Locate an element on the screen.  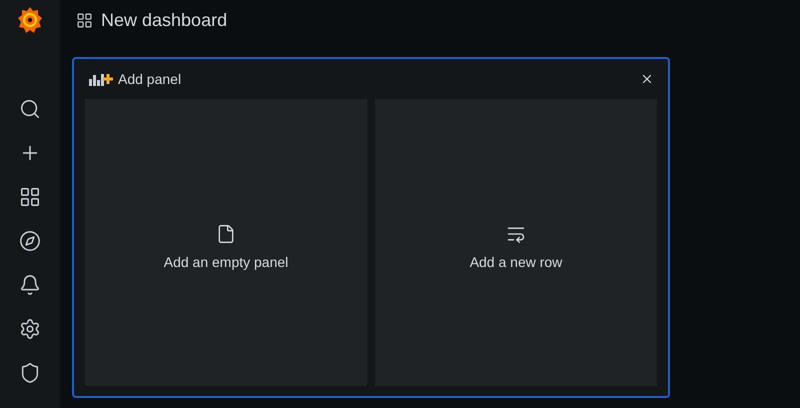
settings-icon is located at coordinates (30, 329).